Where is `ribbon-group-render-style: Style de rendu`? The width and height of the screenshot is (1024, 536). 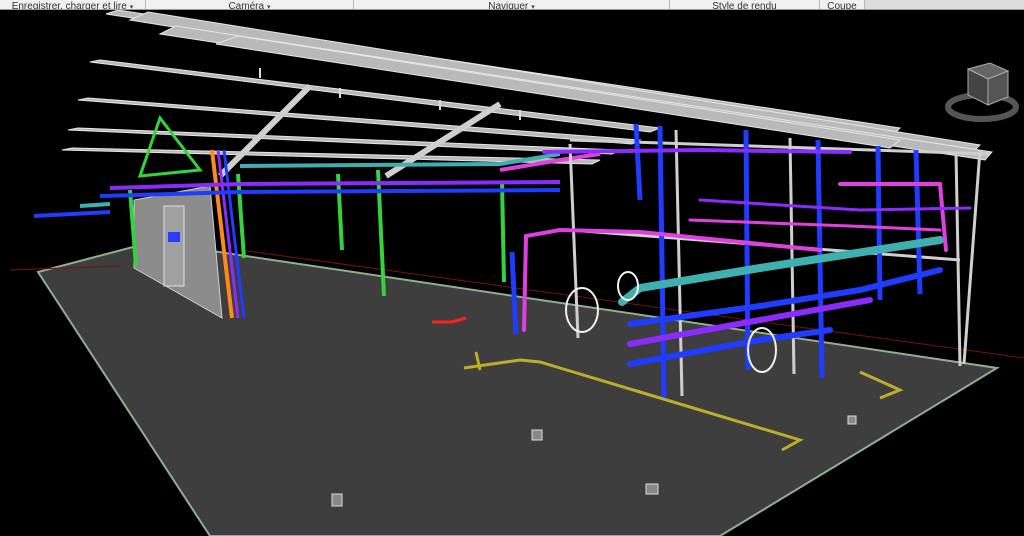 ribbon-group-render-style: Style de rendu is located at coordinates (745, 4).